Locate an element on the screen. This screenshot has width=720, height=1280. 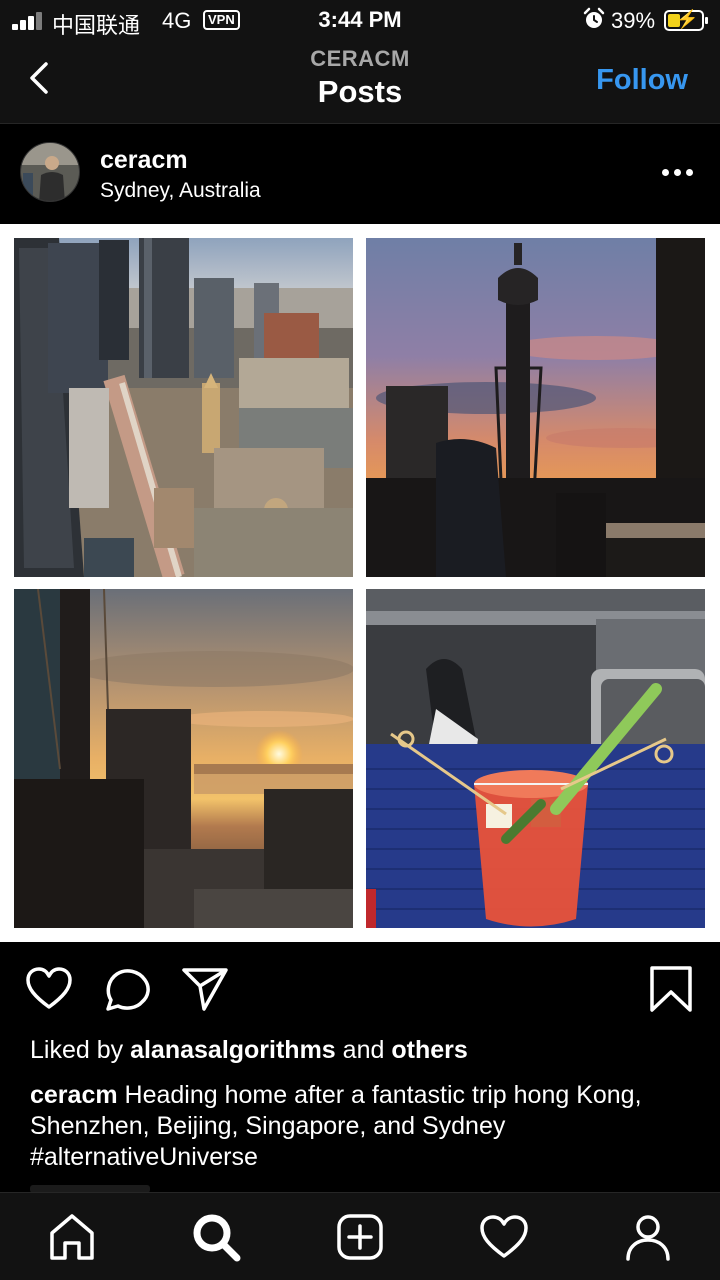
heart-icon is located at coordinates (49, 989).